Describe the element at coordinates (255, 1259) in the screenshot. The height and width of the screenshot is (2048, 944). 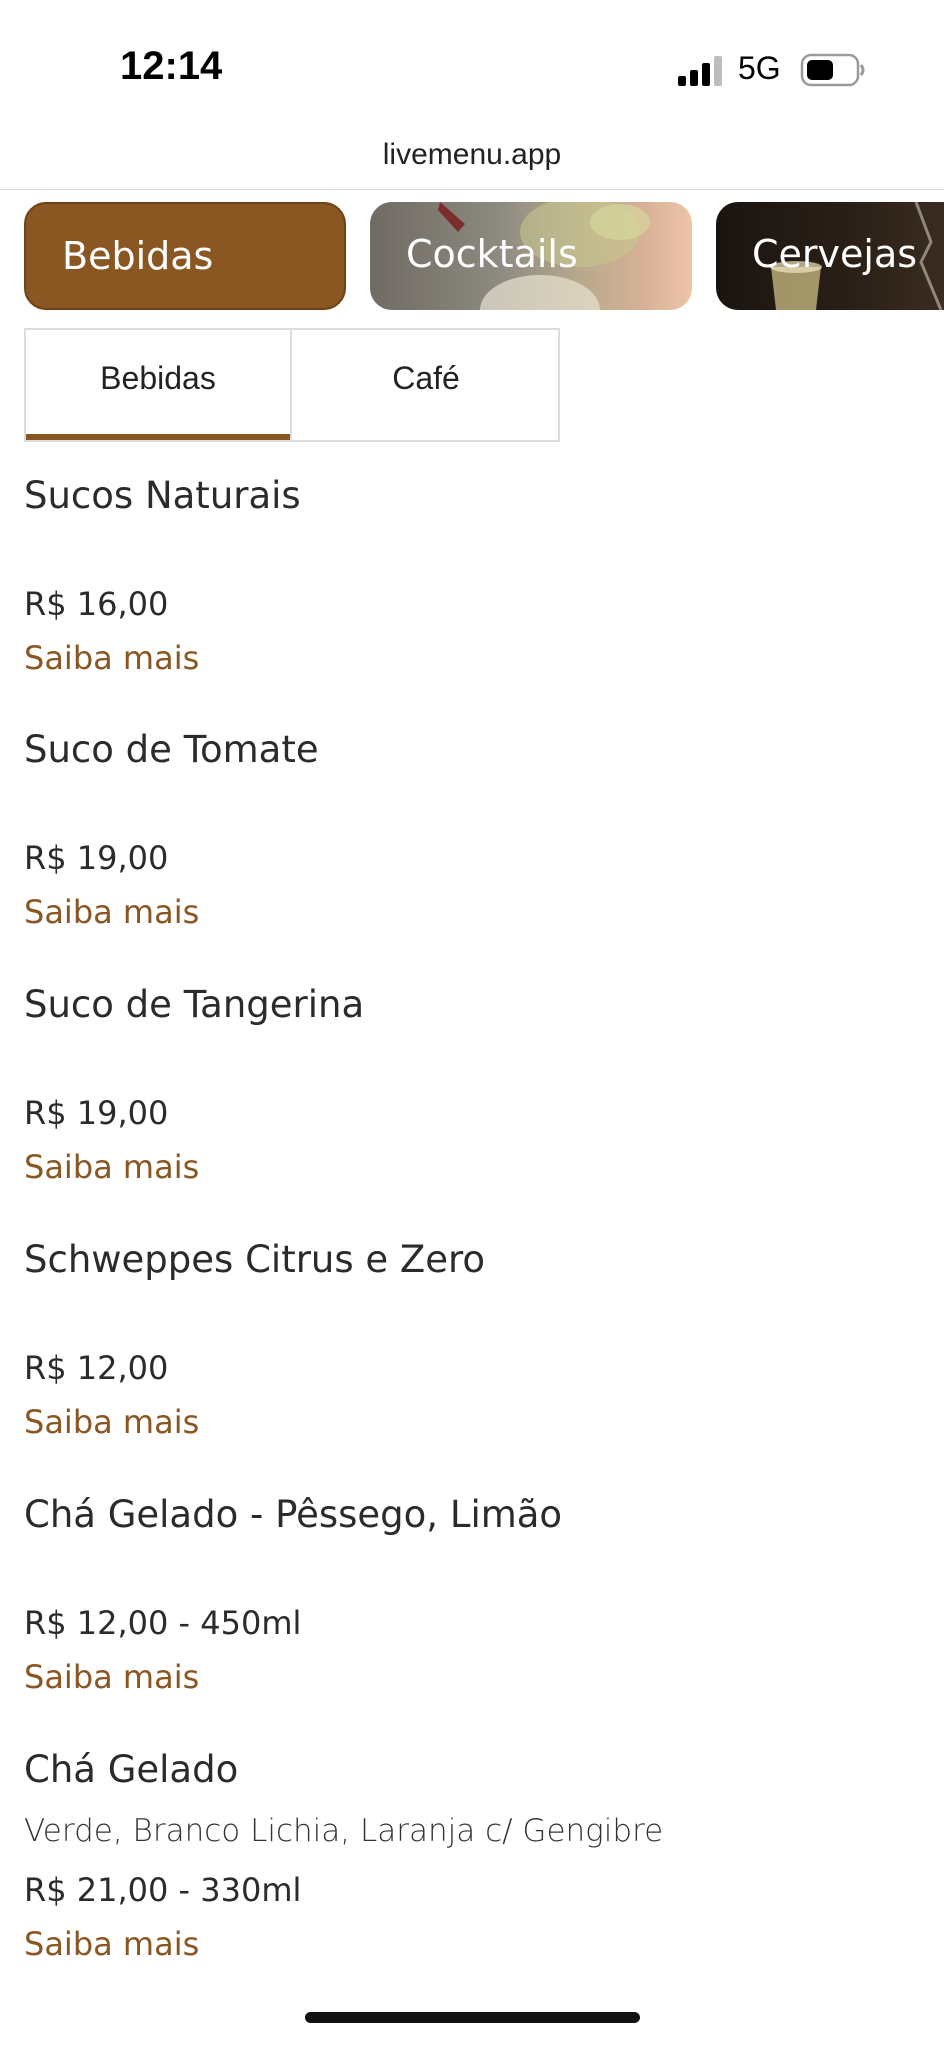
I see `item-name: Schweppes Citrus e Zero` at that location.